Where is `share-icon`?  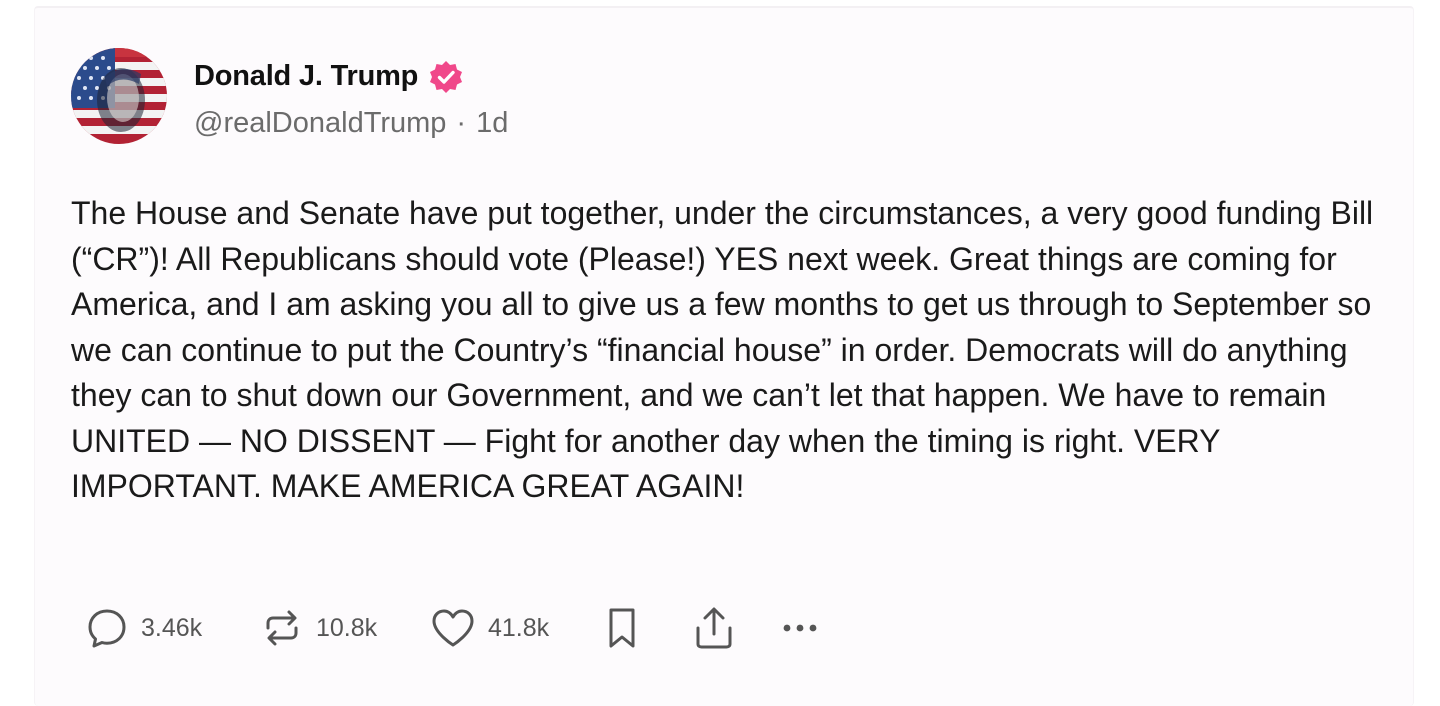 share-icon is located at coordinates (714, 628).